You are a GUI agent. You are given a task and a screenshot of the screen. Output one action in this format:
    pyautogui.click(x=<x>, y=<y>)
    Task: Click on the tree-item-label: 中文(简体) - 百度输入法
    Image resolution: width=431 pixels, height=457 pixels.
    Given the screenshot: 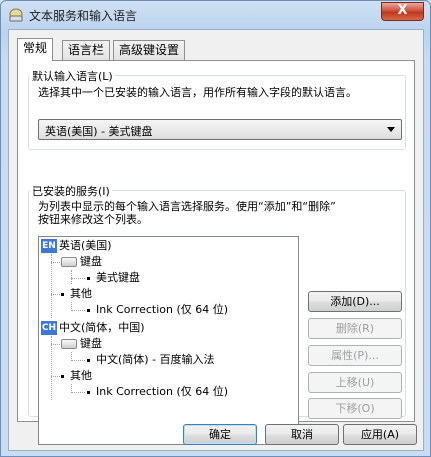 What is the action you would take?
    pyautogui.click(x=155, y=359)
    